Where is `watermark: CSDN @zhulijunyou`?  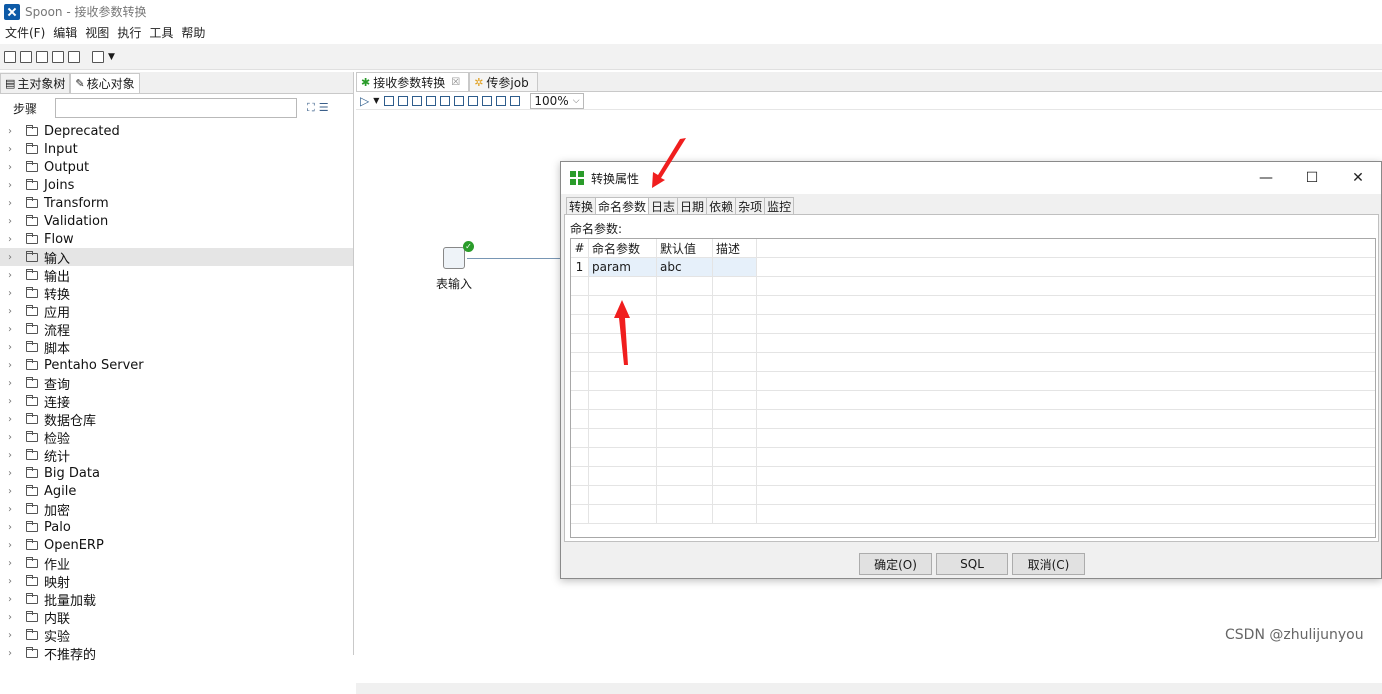 watermark: CSDN @zhulijunyou is located at coordinates (1294, 635).